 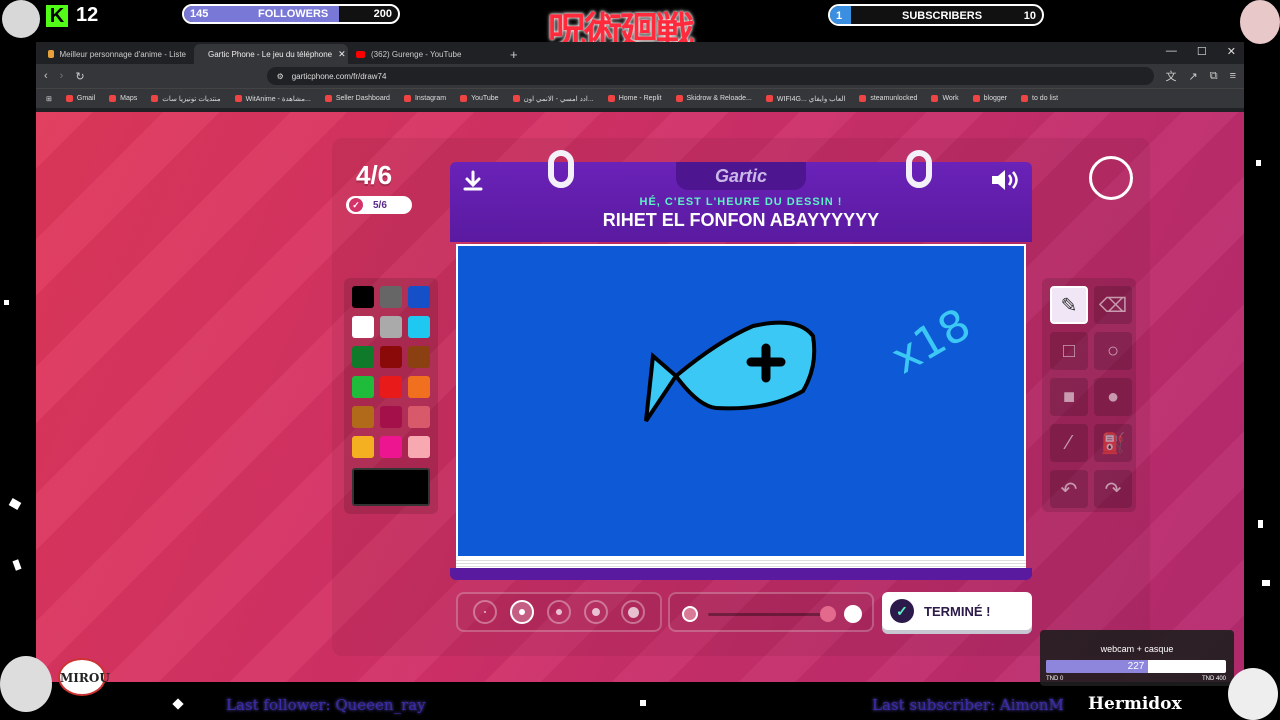 What do you see at coordinates (357, 98) in the screenshot?
I see `bookmark-item: Seller Dashboard` at bounding box center [357, 98].